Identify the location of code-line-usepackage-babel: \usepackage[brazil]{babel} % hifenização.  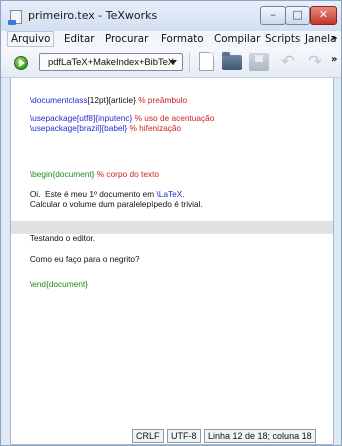
(98, 122).